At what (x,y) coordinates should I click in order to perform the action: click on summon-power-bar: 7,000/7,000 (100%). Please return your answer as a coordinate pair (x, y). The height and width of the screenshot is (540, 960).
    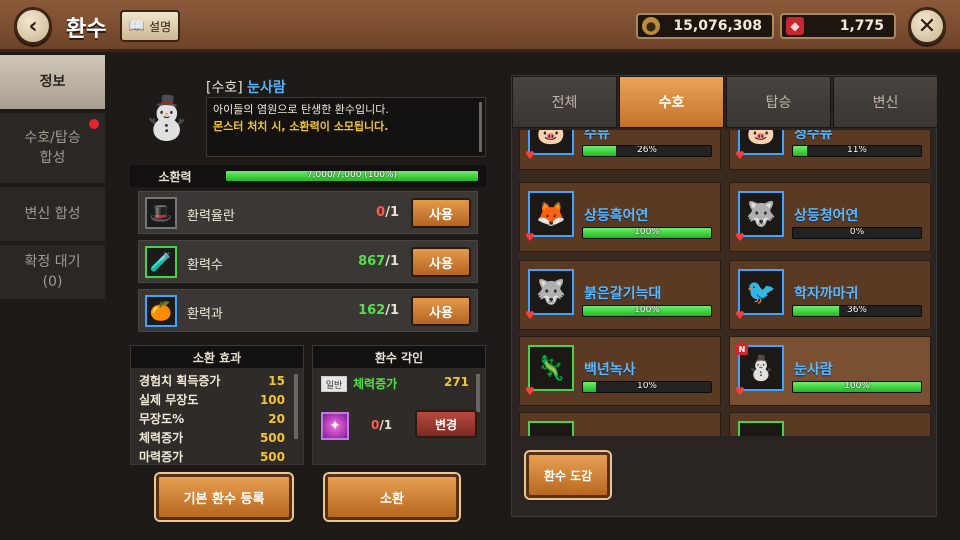
    Looking at the image, I should click on (352, 176).